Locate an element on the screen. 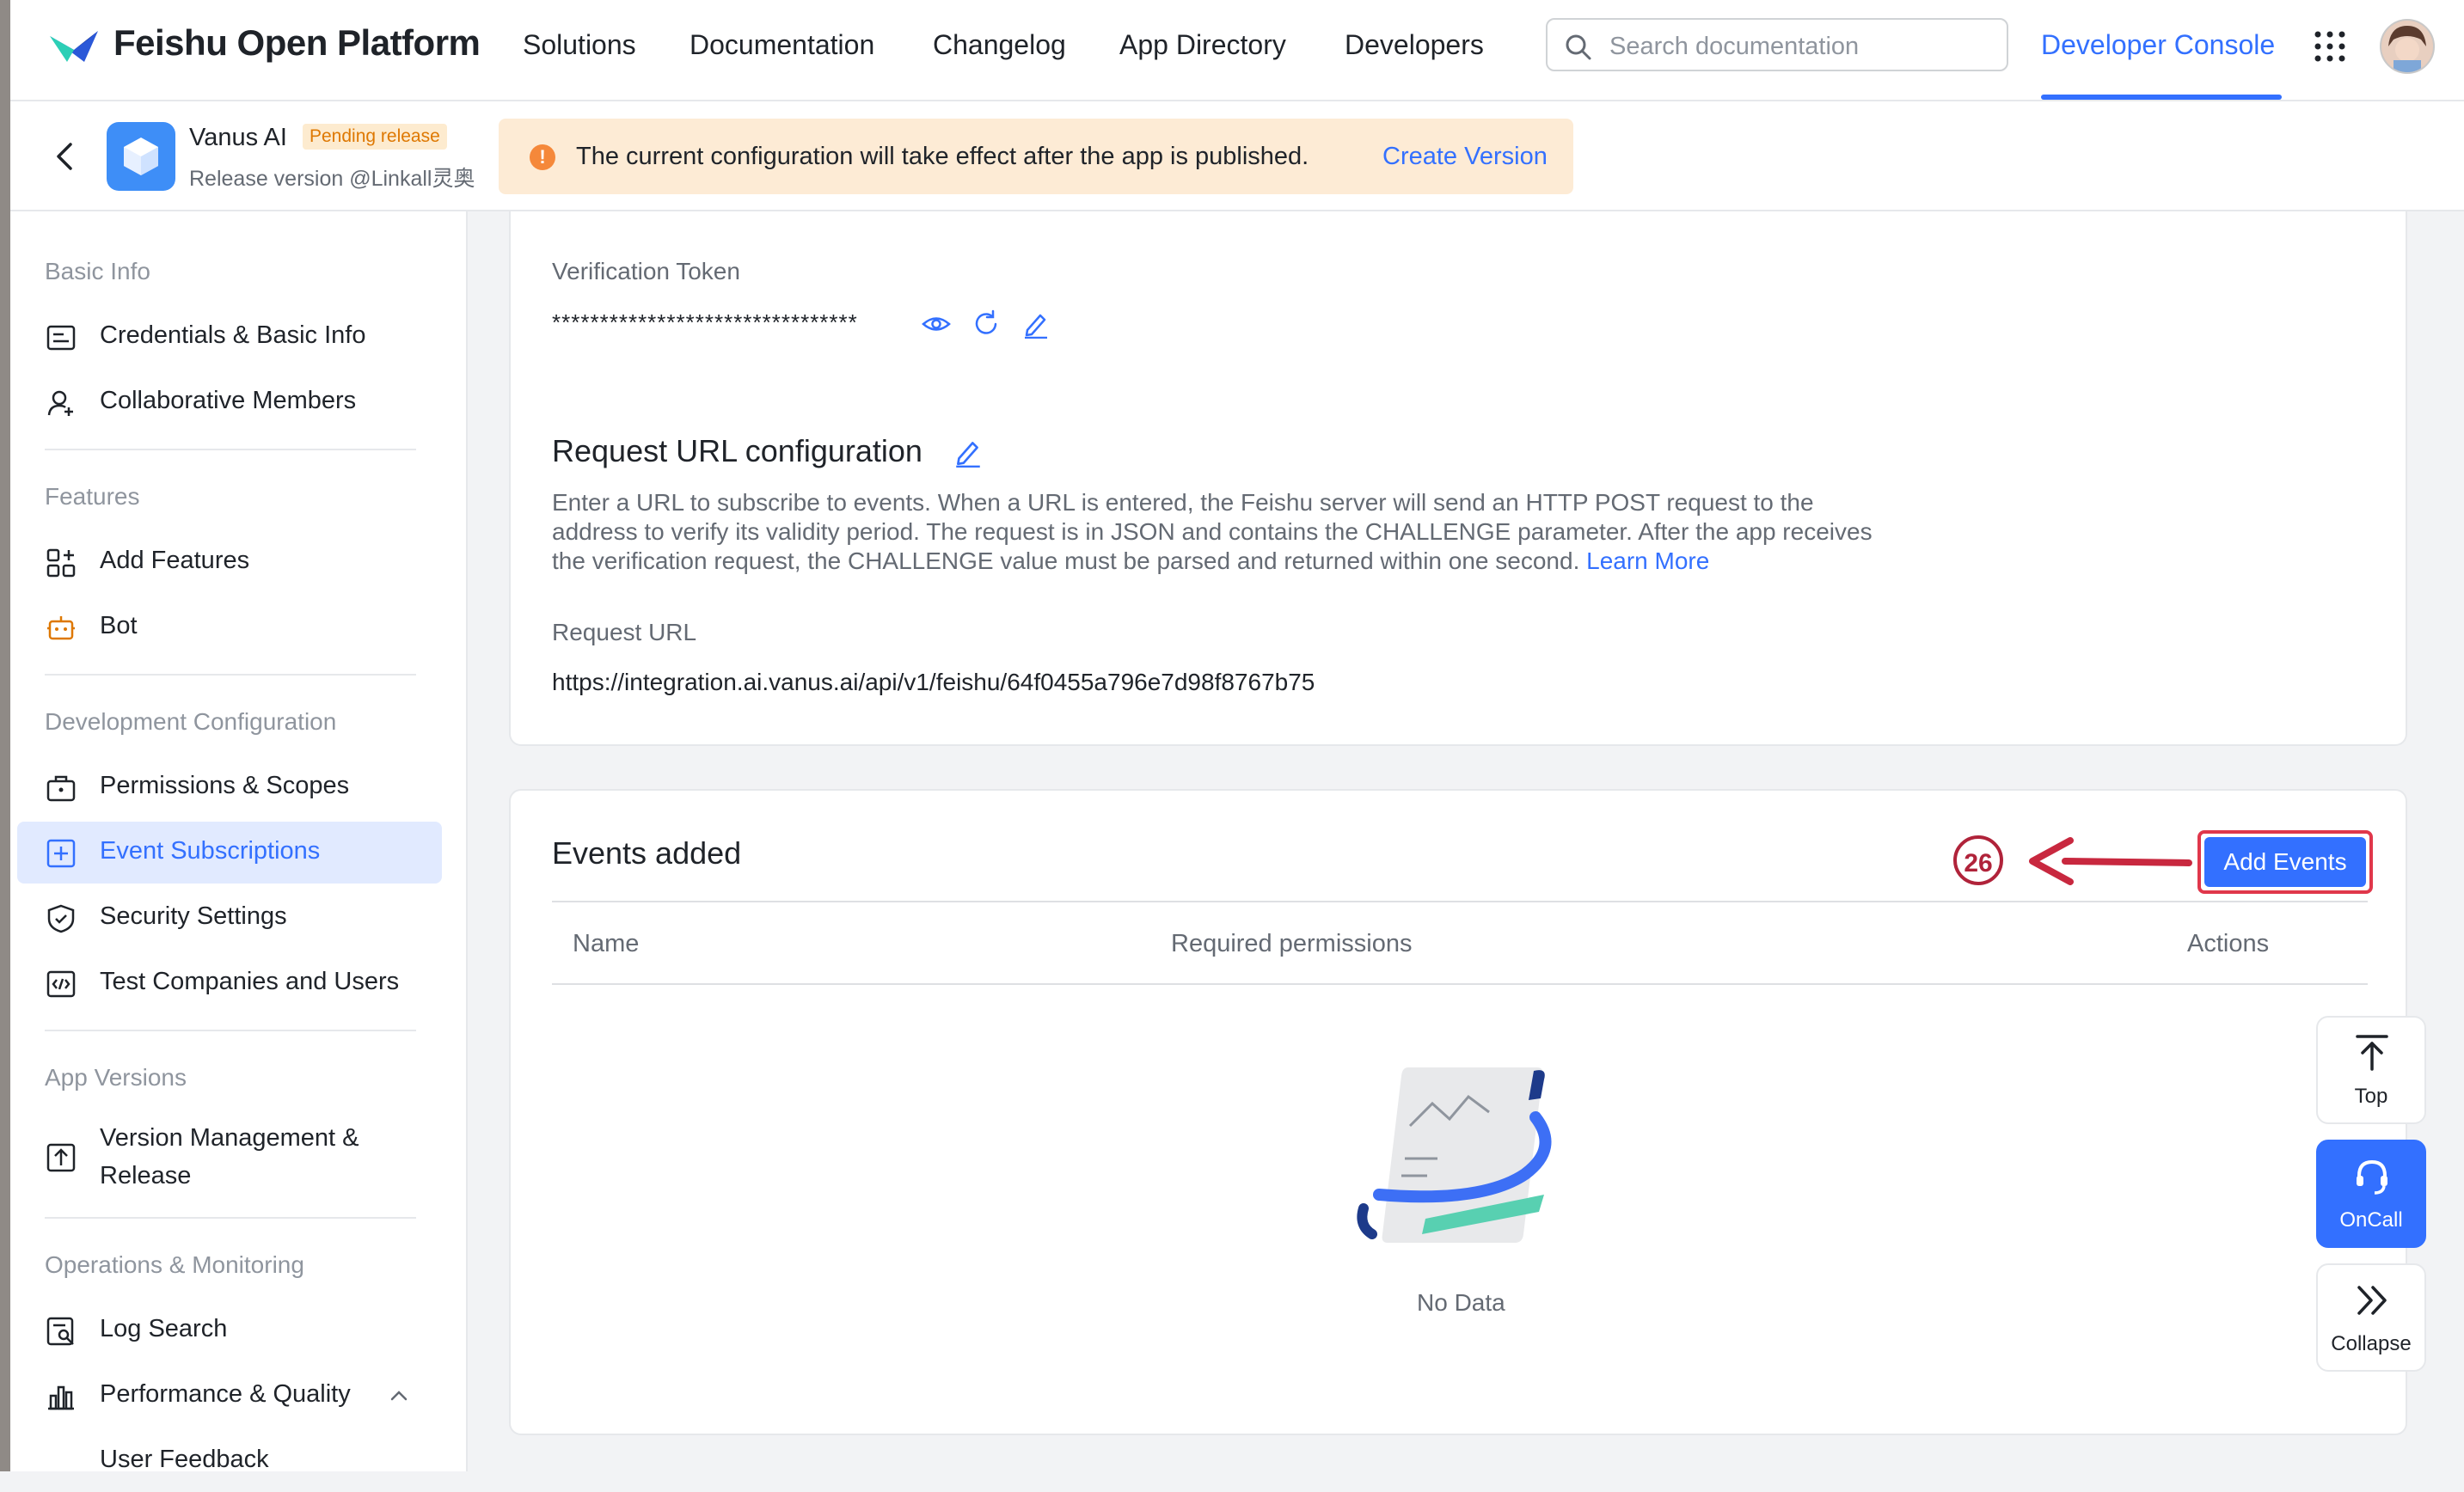 This screenshot has height=1492, width=2464. nav-solutions: Solutions is located at coordinates (579, 45).